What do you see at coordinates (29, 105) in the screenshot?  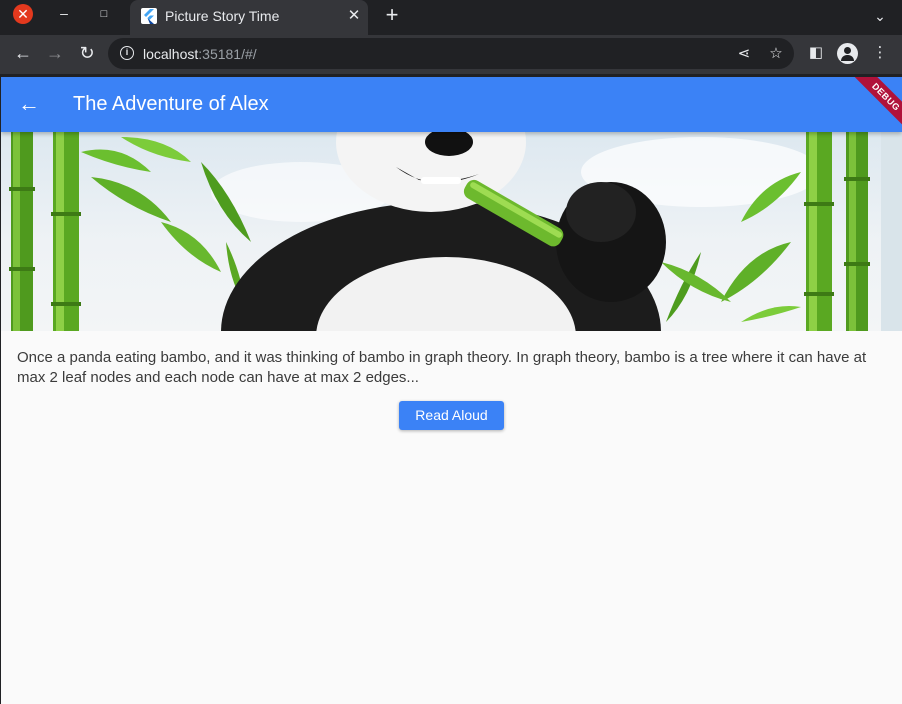 I see `app-back-arrow-icon: ←` at bounding box center [29, 105].